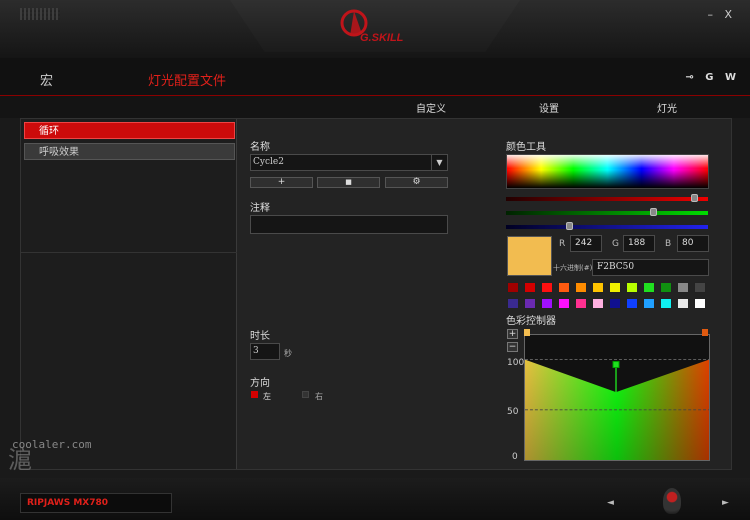  Describe the element at coordinates (260, 383) in the screenshot. I see `direction-label: 方向` at that location.